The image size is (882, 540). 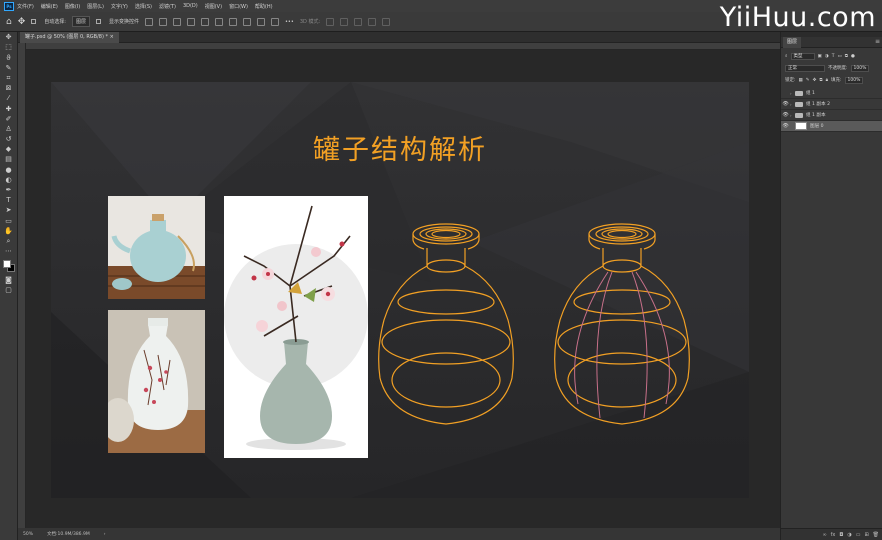 What do you see at coordinates (9, 159) in the screenshot?
I see `gradient-tool-icon: ▤` at bounding box center [9, 159].